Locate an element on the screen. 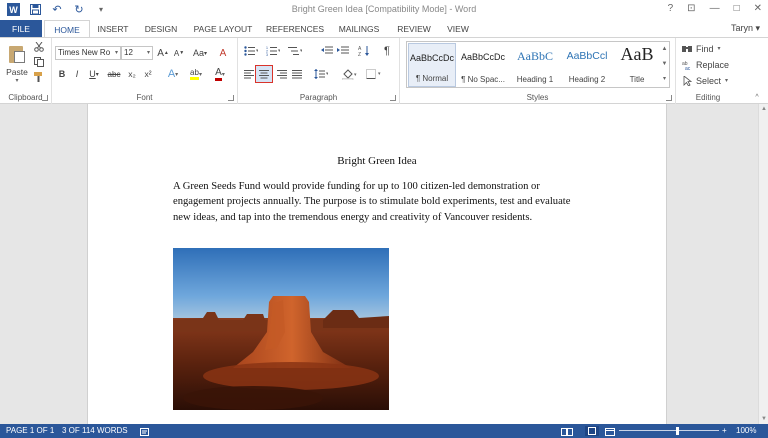 Image resolution: width=768 pixels, height=438 pixels. cut-icon is located at coordinates (39, 47).